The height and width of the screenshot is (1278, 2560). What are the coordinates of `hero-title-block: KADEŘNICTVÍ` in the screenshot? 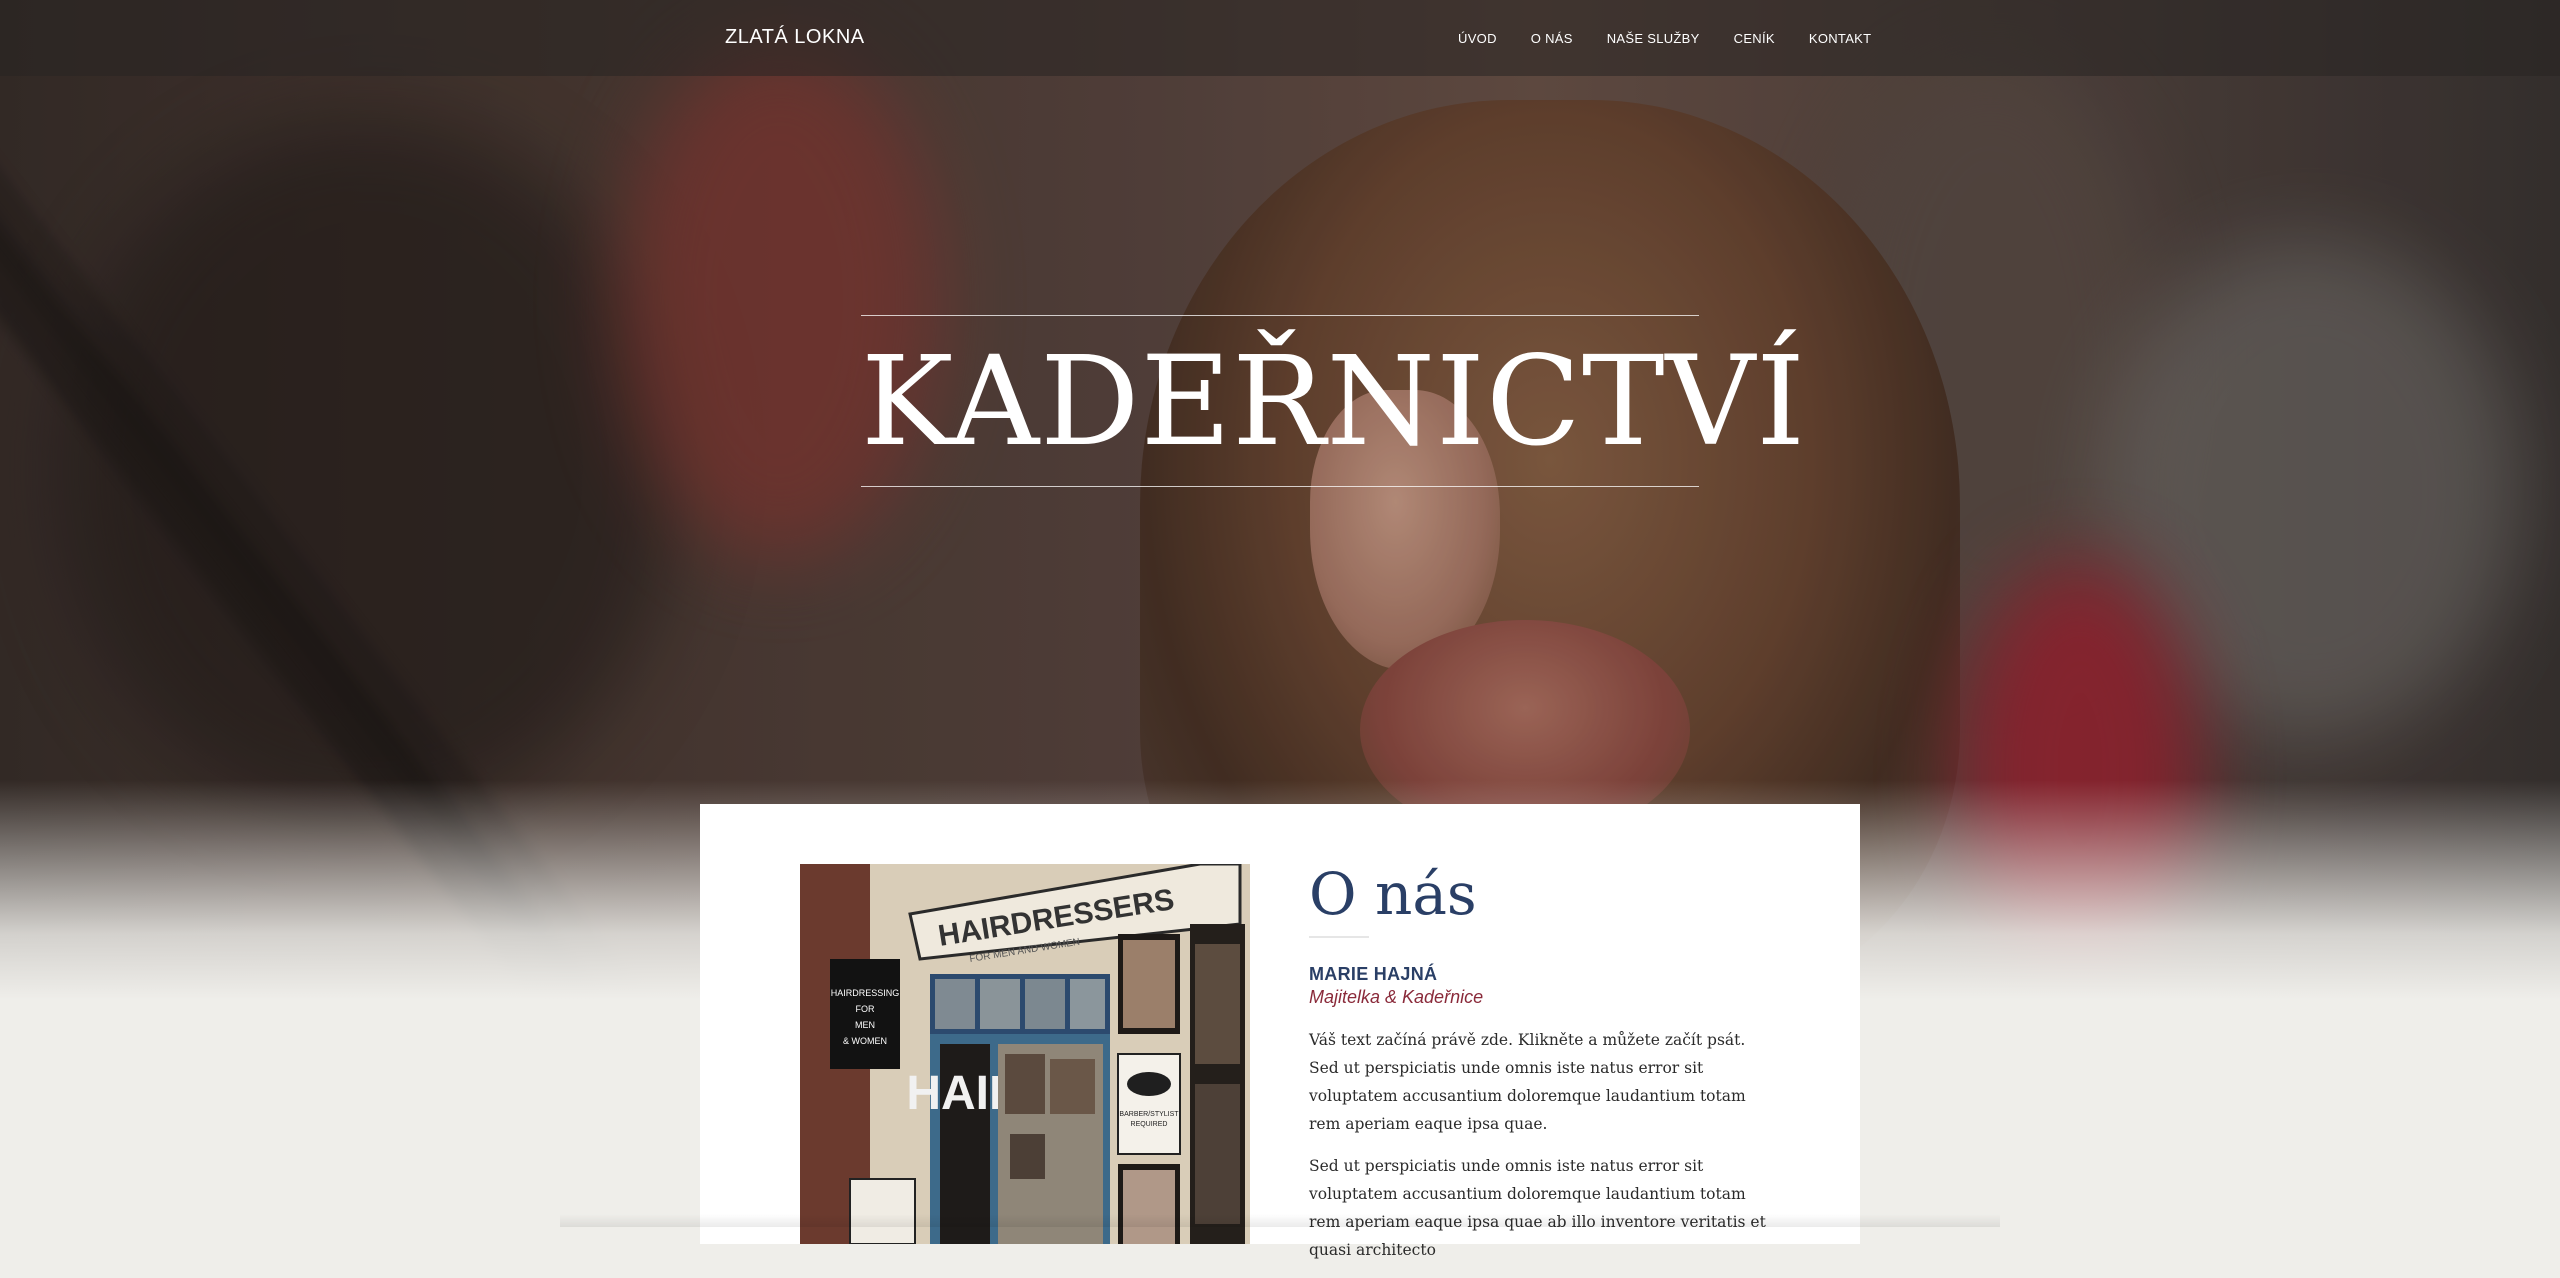 It's located at (1334, 401).